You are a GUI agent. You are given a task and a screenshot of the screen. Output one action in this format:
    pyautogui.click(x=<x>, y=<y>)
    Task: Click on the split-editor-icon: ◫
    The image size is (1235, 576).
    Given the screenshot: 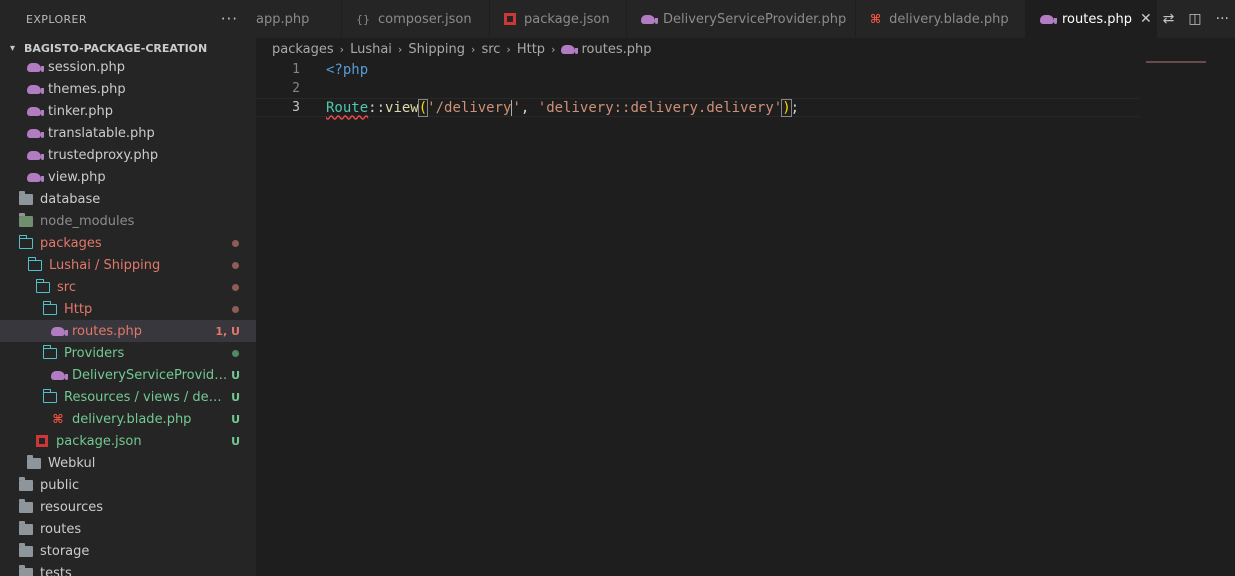 What is the action you would take?
    pyautogui.click(x=1194, y=19)
    